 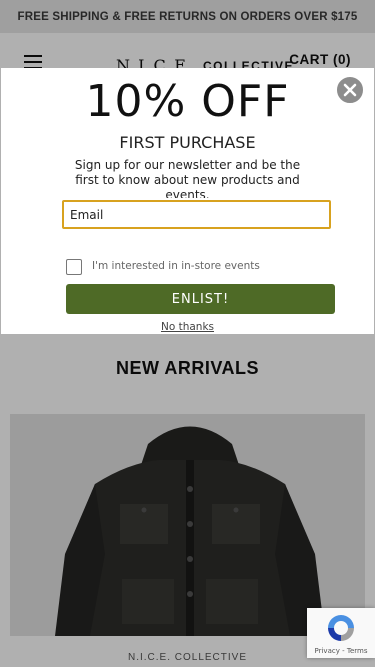 I want to click on popup-headline: 10% OFF, so click(x=187, y=101).